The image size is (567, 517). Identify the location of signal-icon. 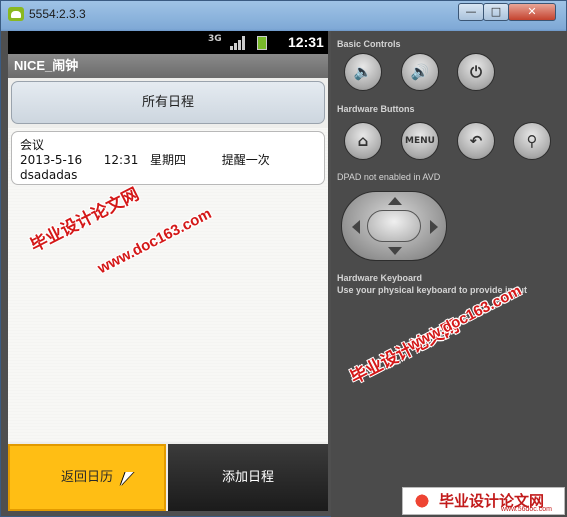
(238, 43).